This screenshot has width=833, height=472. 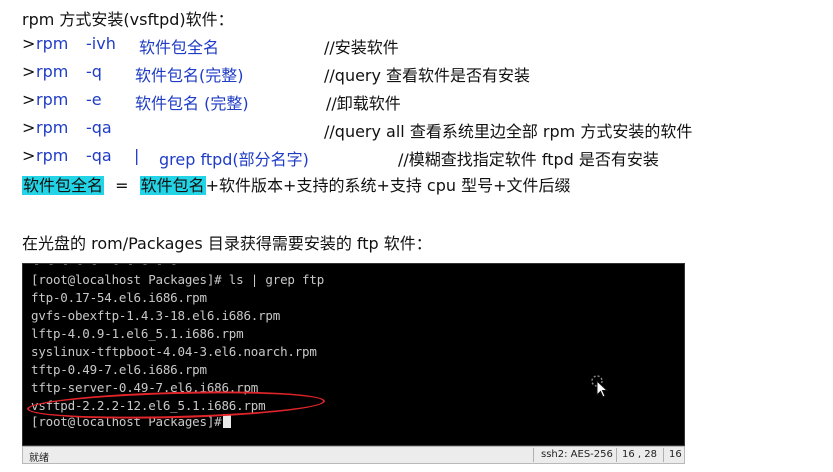 What do you see at coordinates (600, 386) in the screenshot?
I see `mouse-pointer-icon` at bounding box center [600, 386].